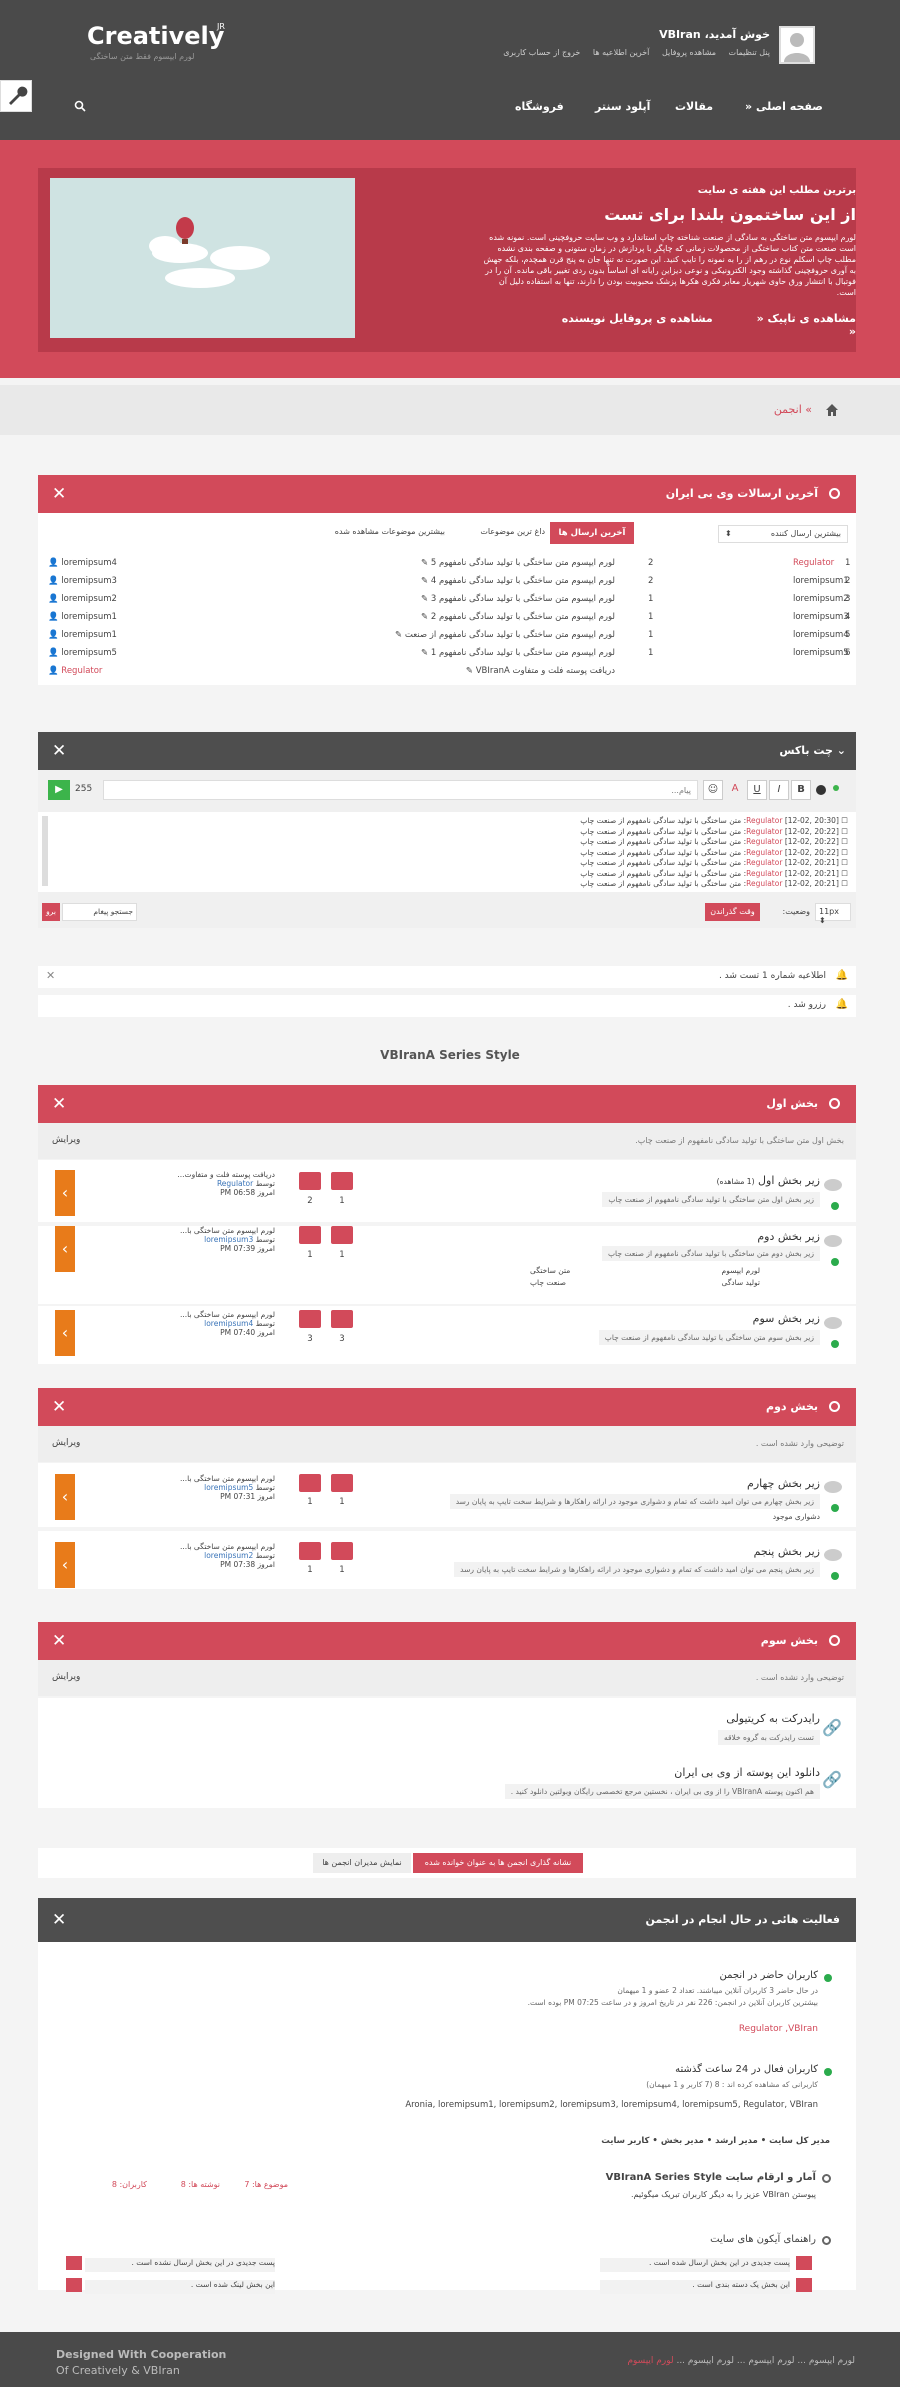 The width and height of the screenshot is (900, 2387). I want to click on circle-icon, so click(834, 493).